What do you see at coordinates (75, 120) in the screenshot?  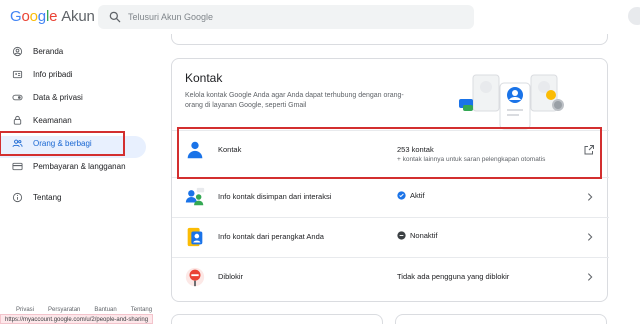 I see `sidebar-item-keamanan: Keamanan` at bounding box center [75, 120].